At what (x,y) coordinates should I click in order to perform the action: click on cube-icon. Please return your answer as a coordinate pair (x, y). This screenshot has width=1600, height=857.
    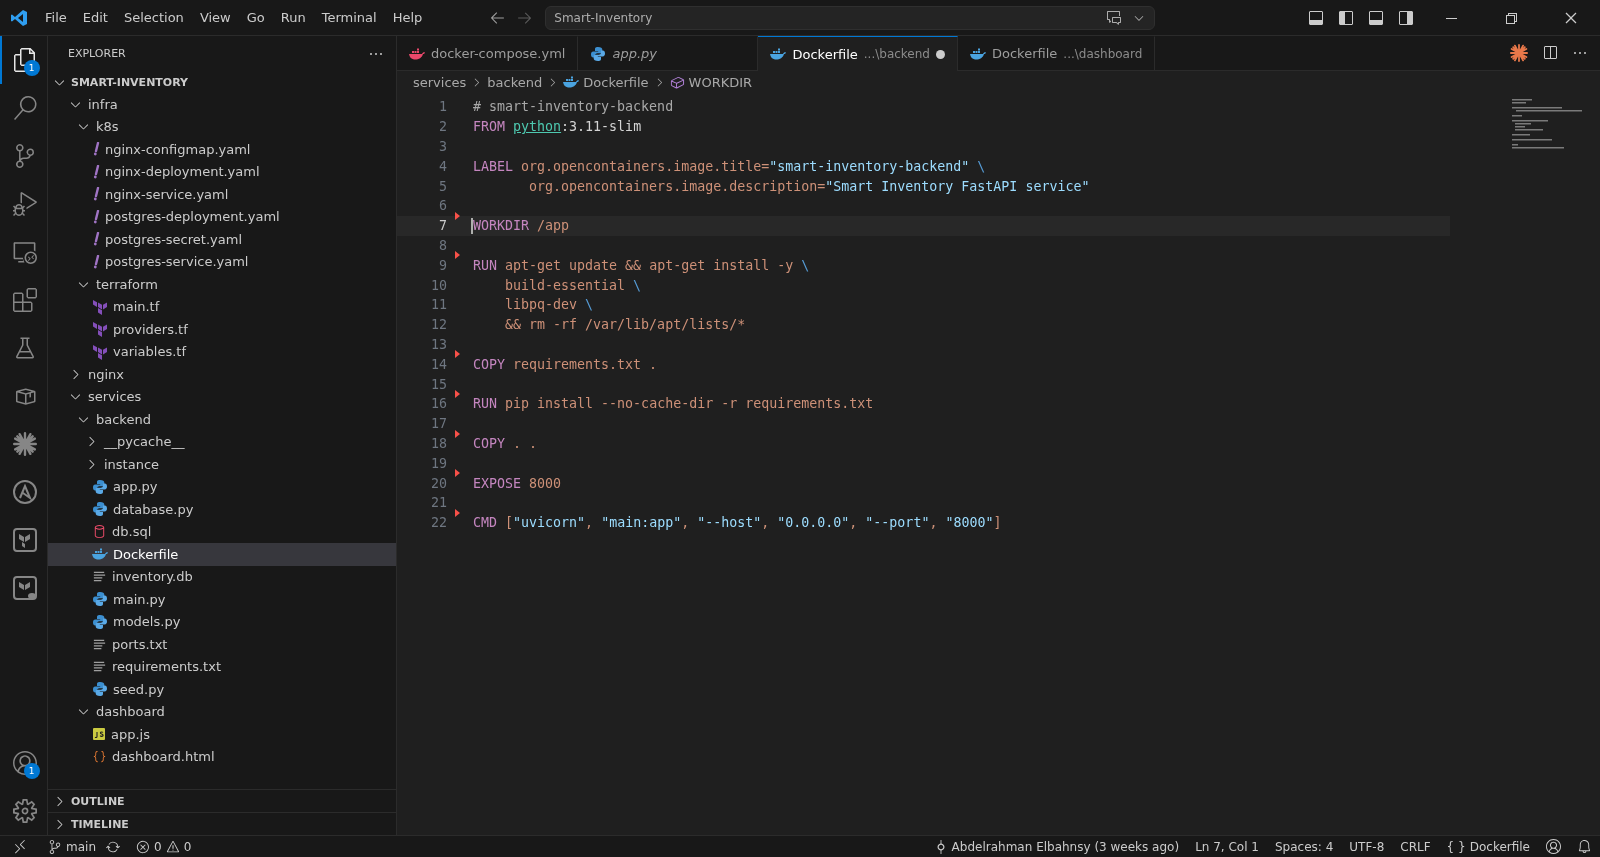
    Looking at the image, I should click on (677, 82).